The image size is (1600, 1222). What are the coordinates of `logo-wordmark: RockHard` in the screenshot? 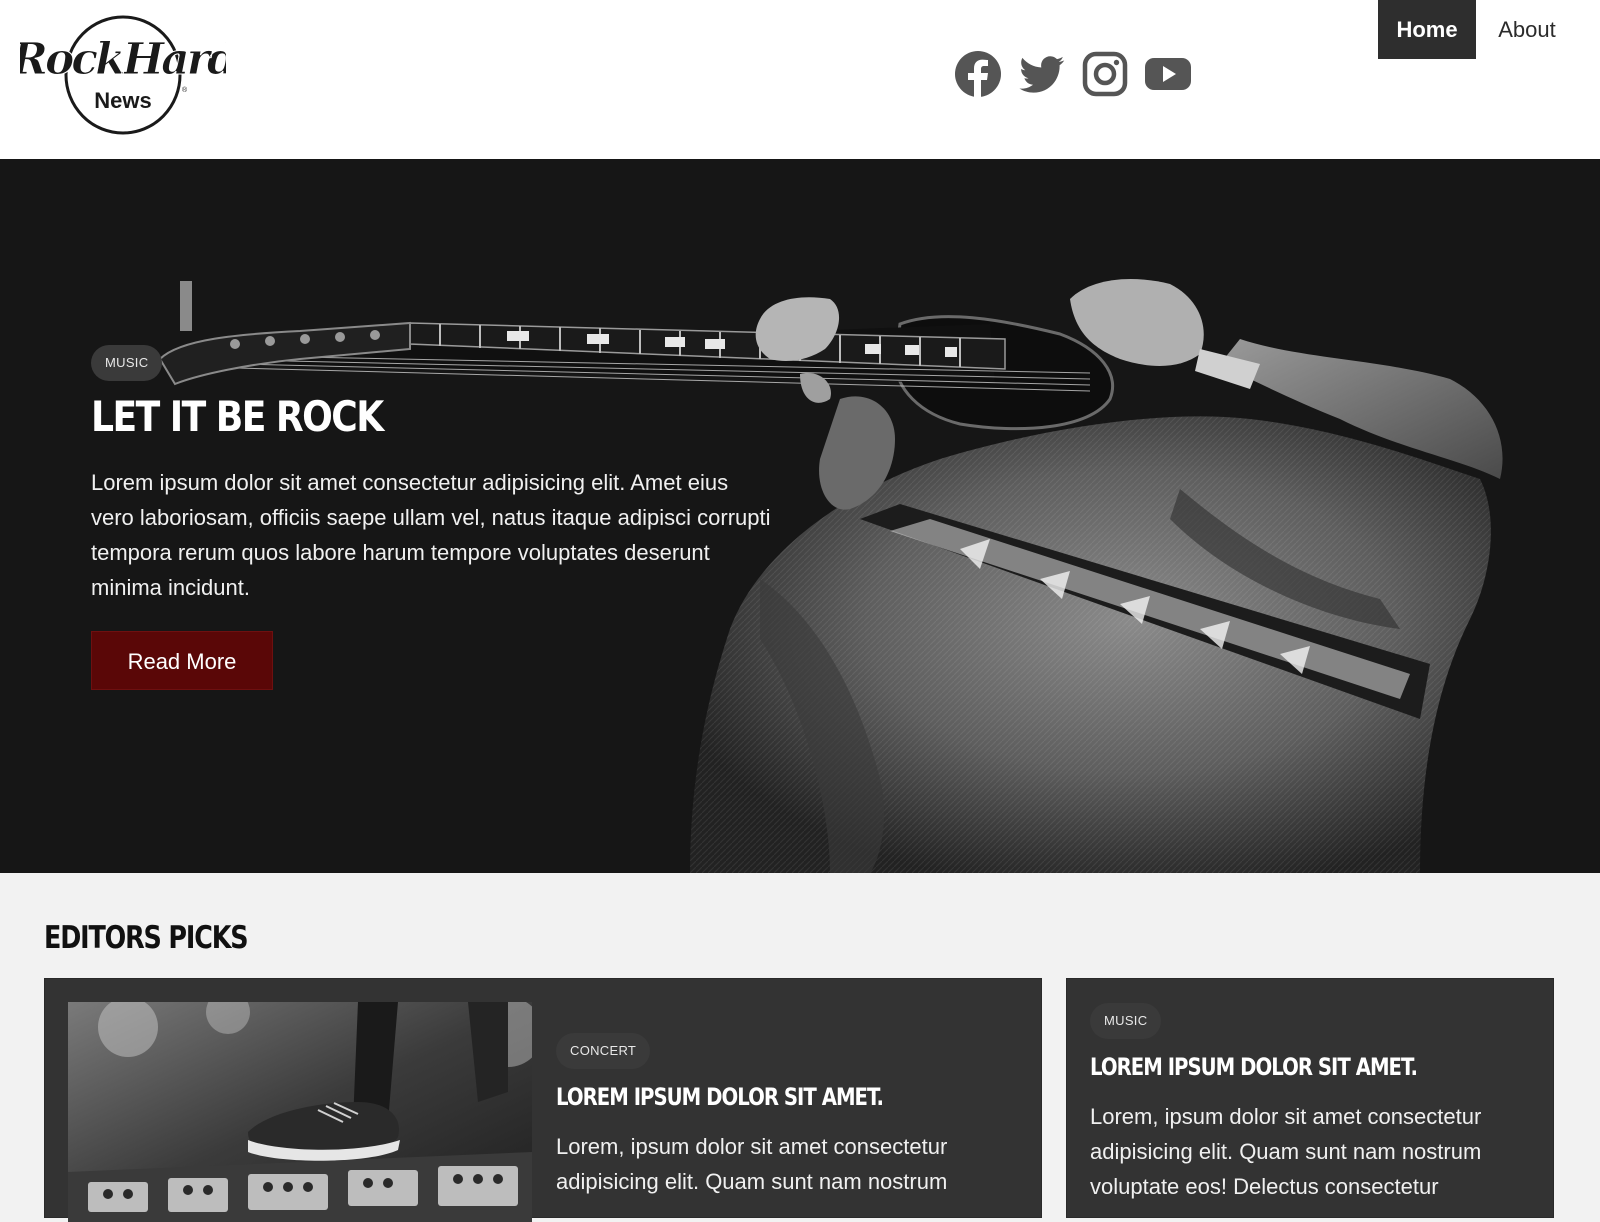 It's located at (123, 59).